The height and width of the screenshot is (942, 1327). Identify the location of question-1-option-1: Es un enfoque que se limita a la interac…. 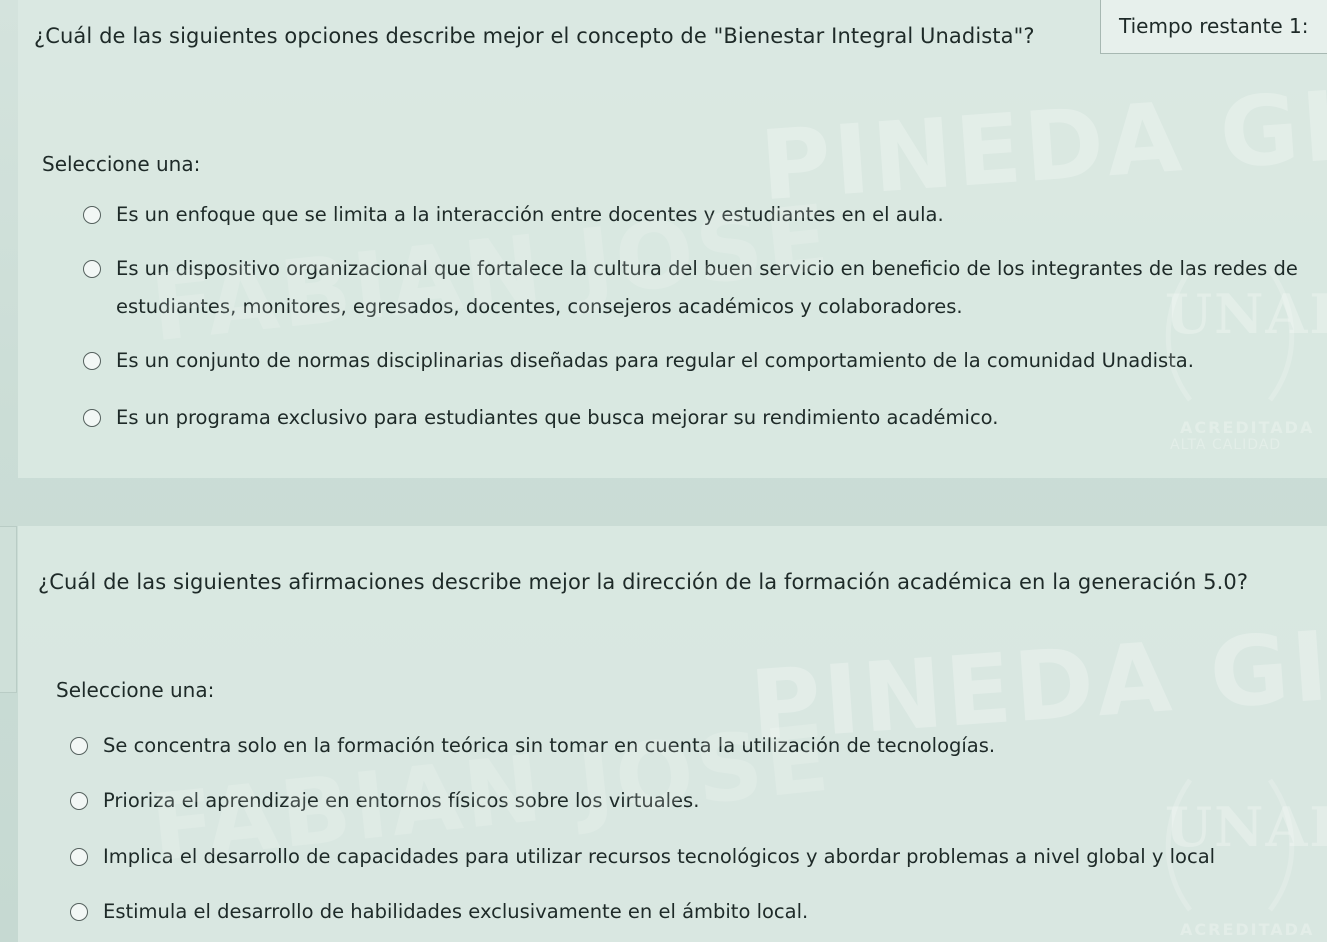
(513, 215).